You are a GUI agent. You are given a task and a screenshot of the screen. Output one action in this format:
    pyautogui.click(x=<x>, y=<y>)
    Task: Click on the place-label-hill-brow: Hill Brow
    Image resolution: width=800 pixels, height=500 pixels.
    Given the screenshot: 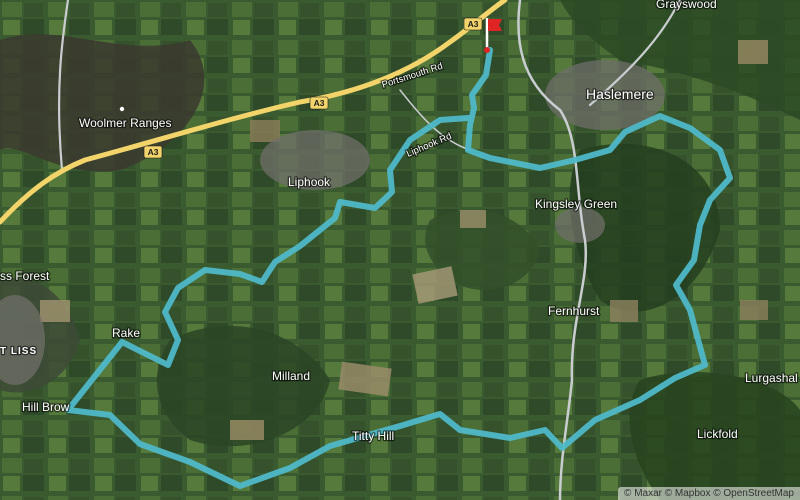 What is the action you would take?
    pyautogui.click(x=46, y=407)
    